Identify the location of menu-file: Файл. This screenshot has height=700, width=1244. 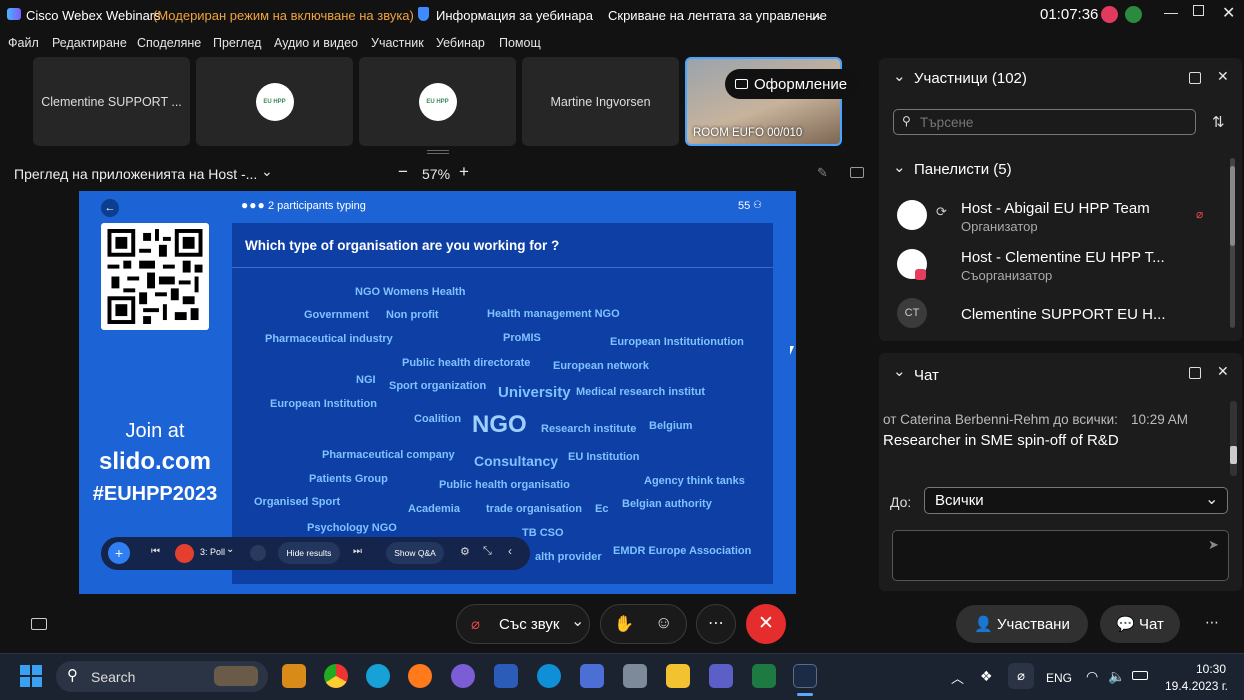
(23, 43).